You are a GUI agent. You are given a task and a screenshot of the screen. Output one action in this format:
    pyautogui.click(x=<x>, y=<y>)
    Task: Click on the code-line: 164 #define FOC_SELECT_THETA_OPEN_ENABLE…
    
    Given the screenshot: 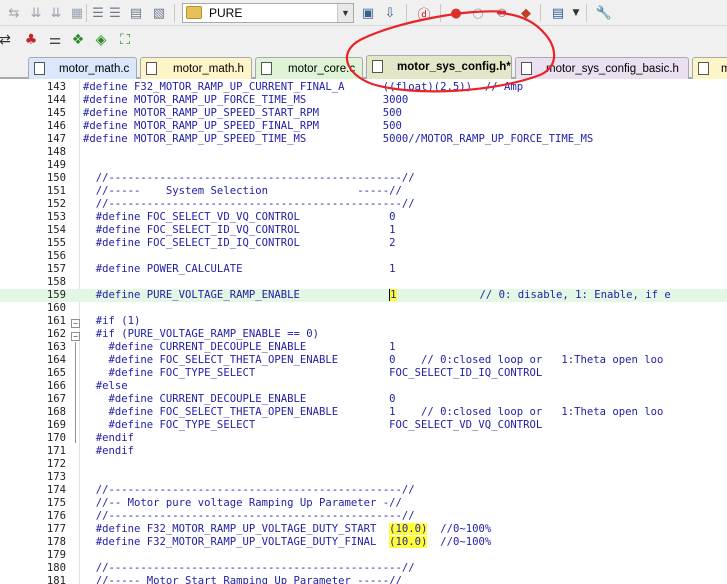 What is the action you would take?
    pyautogui.click(x=363, y=360)
    